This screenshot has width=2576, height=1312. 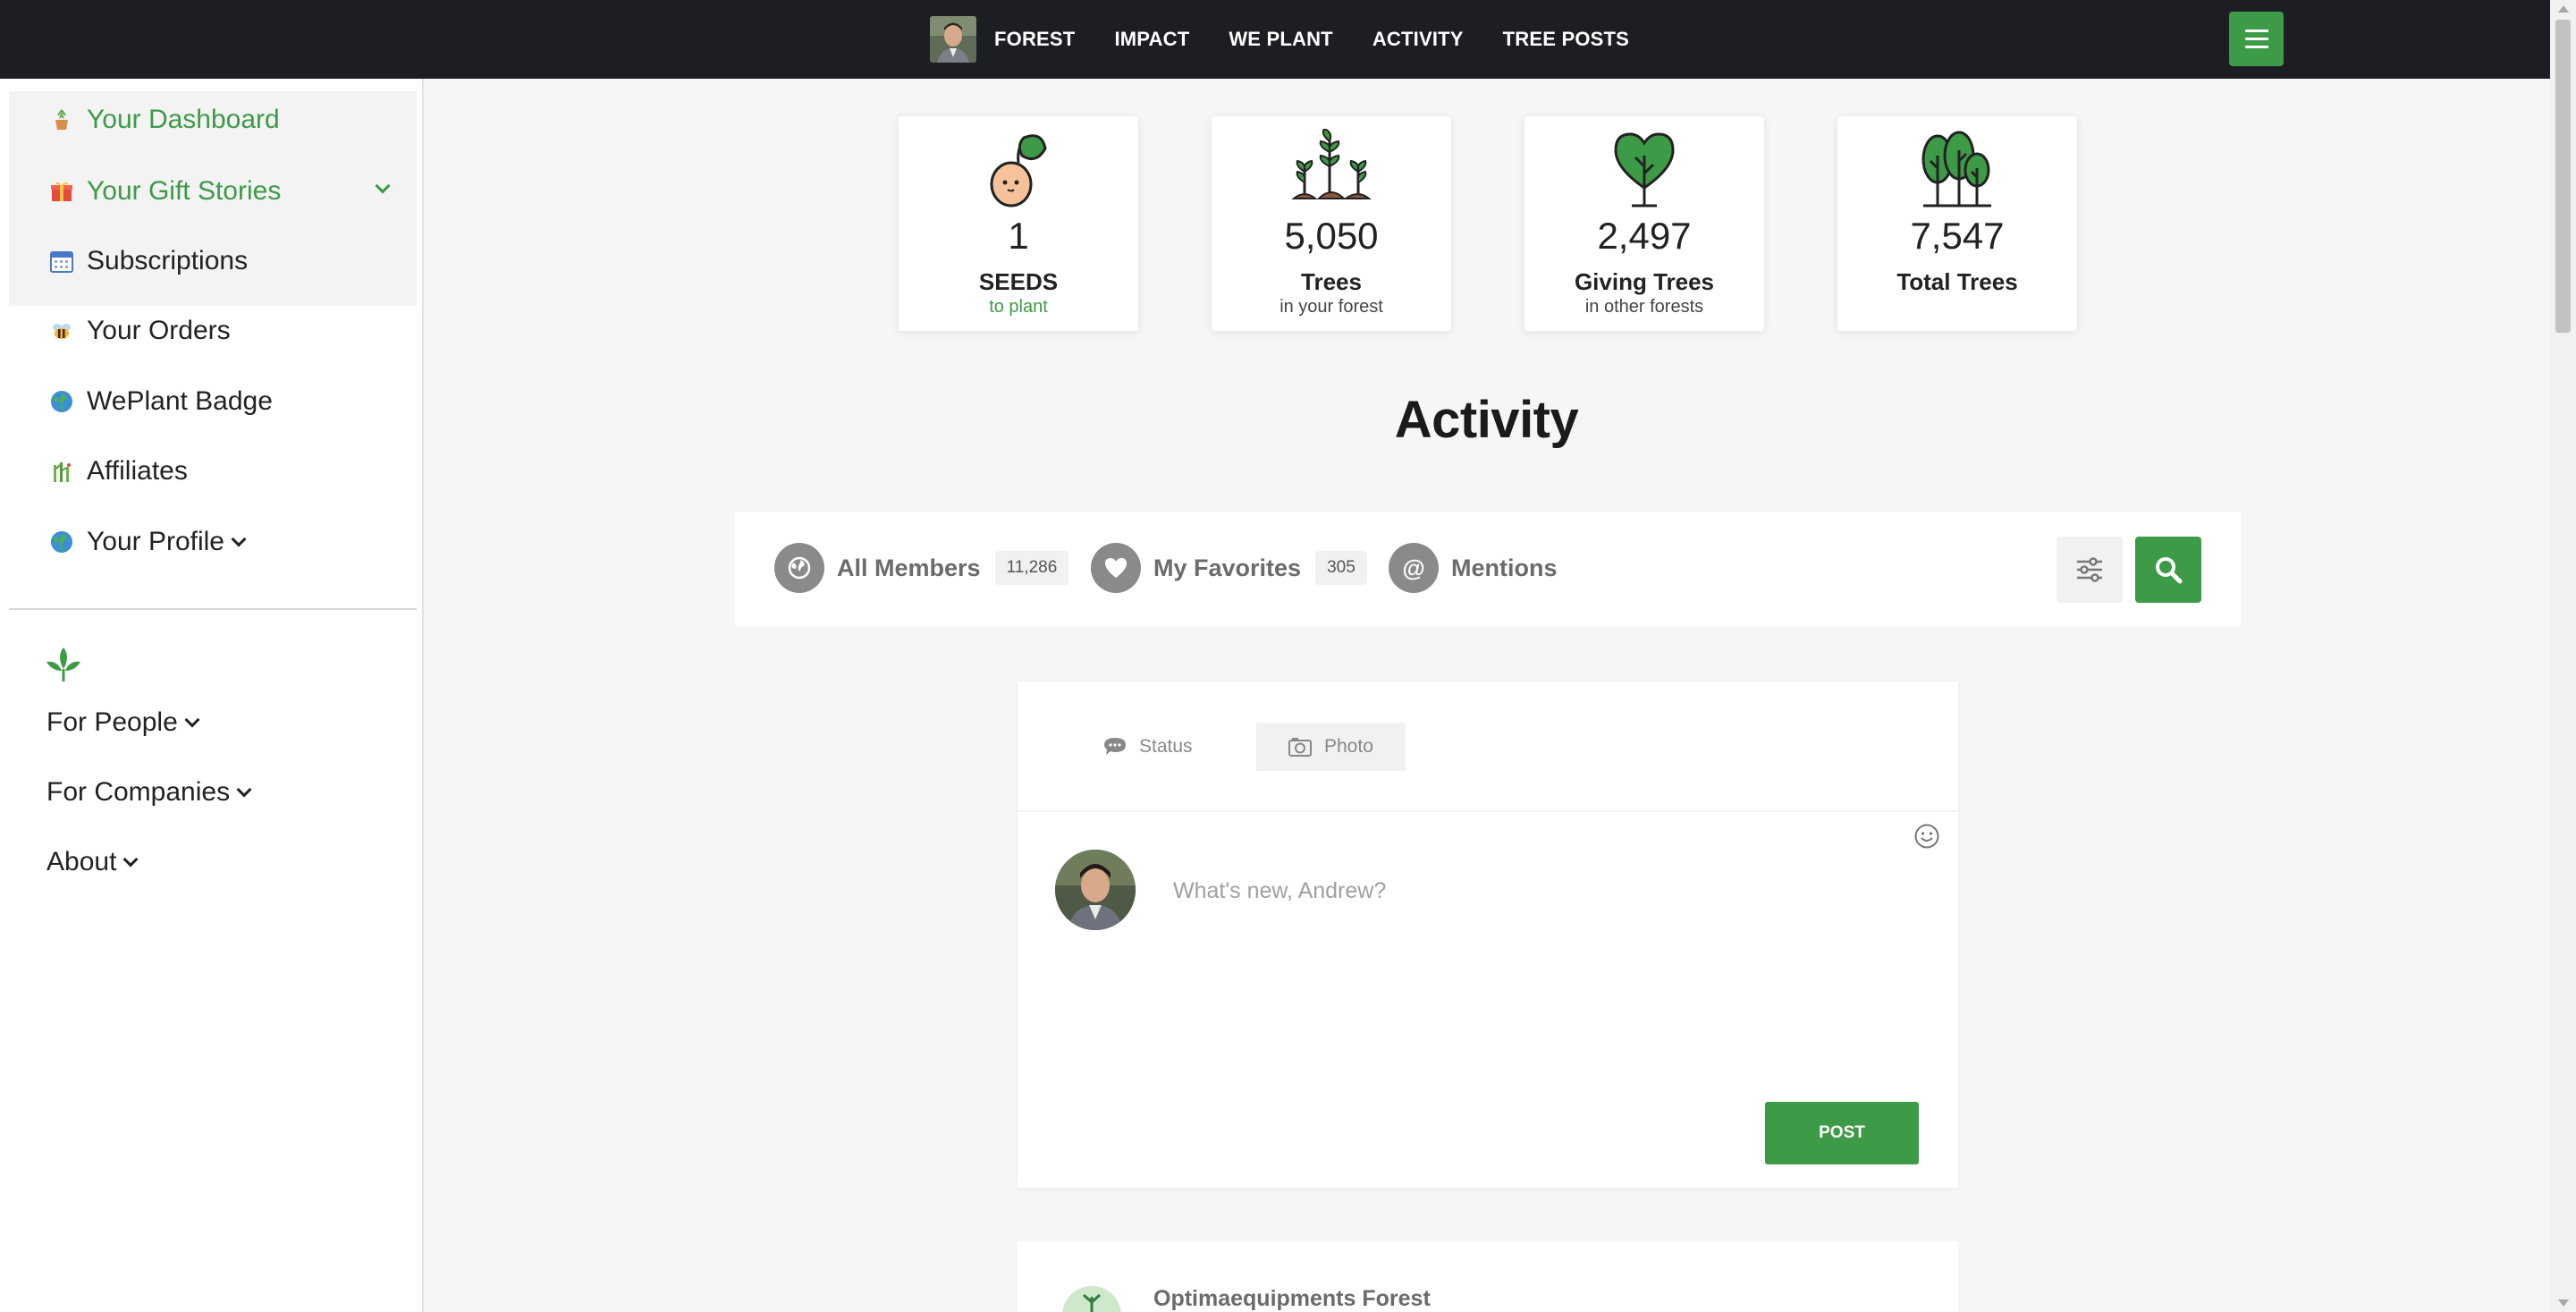 I want to click on search-button, so click(x=2168, y=570).